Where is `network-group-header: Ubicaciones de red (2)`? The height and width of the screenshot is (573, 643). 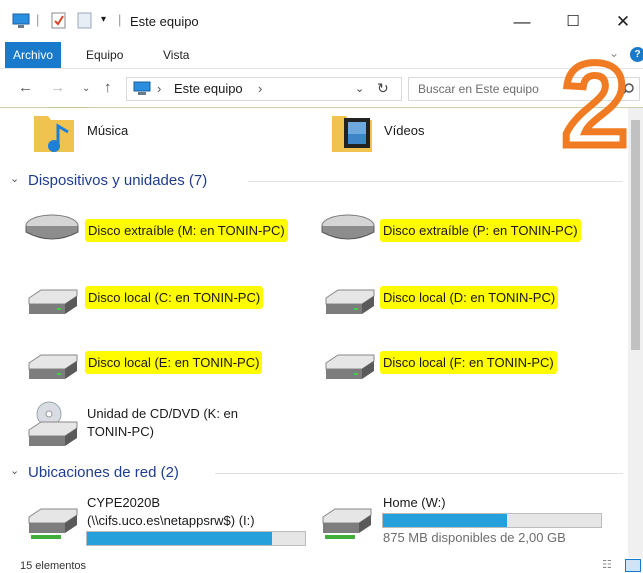 network-group-header: Ubicaciones de red (2) is located at coordinates (103, 472).